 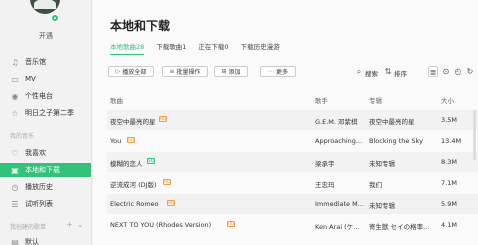 What do you see at coordinates (45, 7) in the screenshot?
I see `avatar` at bounding box center [45, 7].